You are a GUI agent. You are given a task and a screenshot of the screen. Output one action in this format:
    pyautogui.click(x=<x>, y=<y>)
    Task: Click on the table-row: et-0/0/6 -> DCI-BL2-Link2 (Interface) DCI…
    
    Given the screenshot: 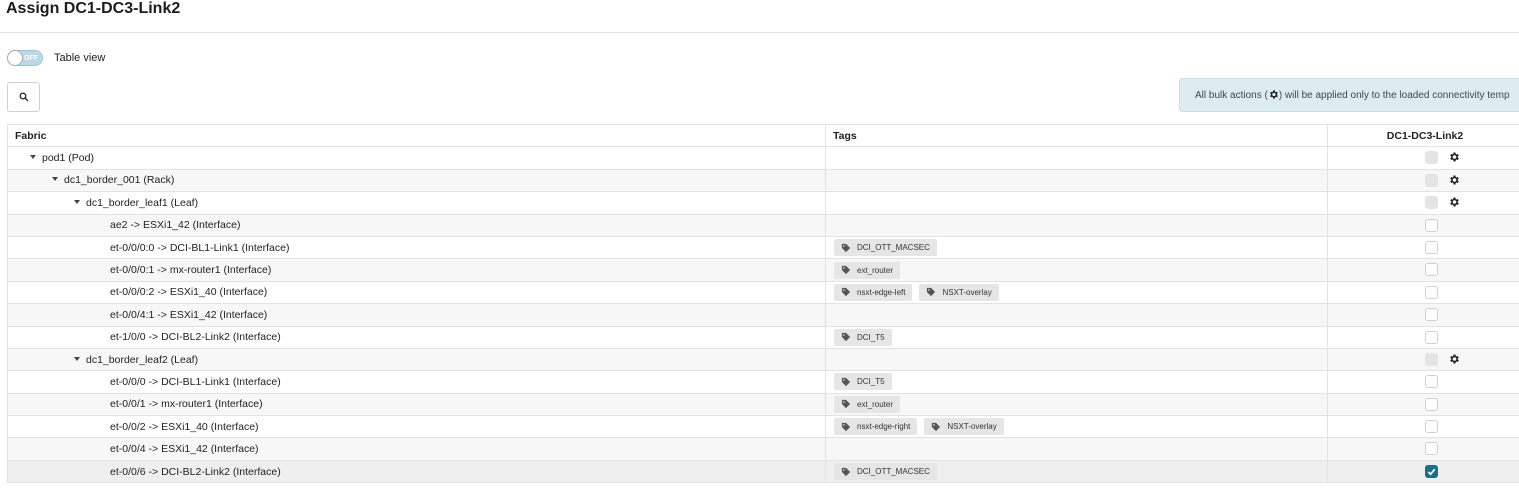 What is the action you would take?
    pyautogui.click(x=763, y=471)
    